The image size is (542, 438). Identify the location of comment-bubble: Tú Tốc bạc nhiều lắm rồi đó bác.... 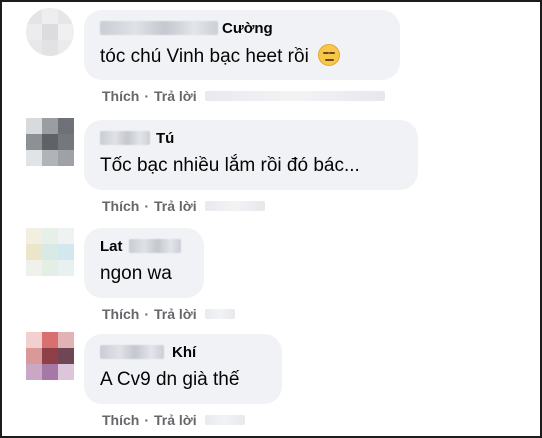
(251, 155).